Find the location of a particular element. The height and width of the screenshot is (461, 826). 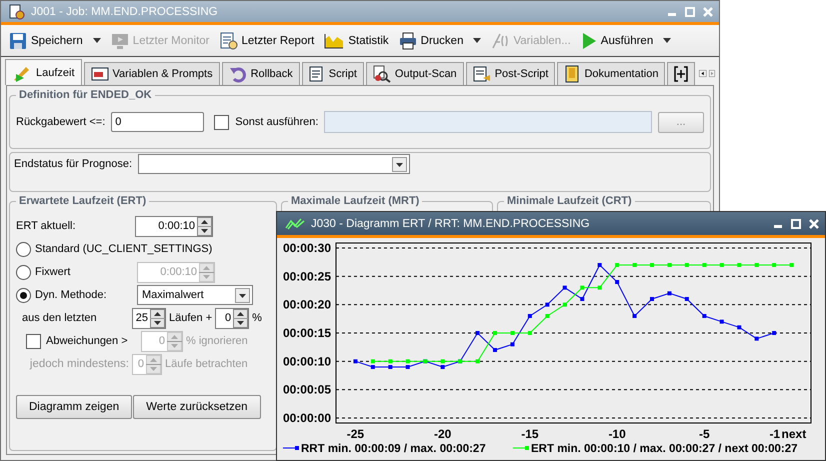

toolbar-button: Letzter Report is located at coordinates (267, 41).